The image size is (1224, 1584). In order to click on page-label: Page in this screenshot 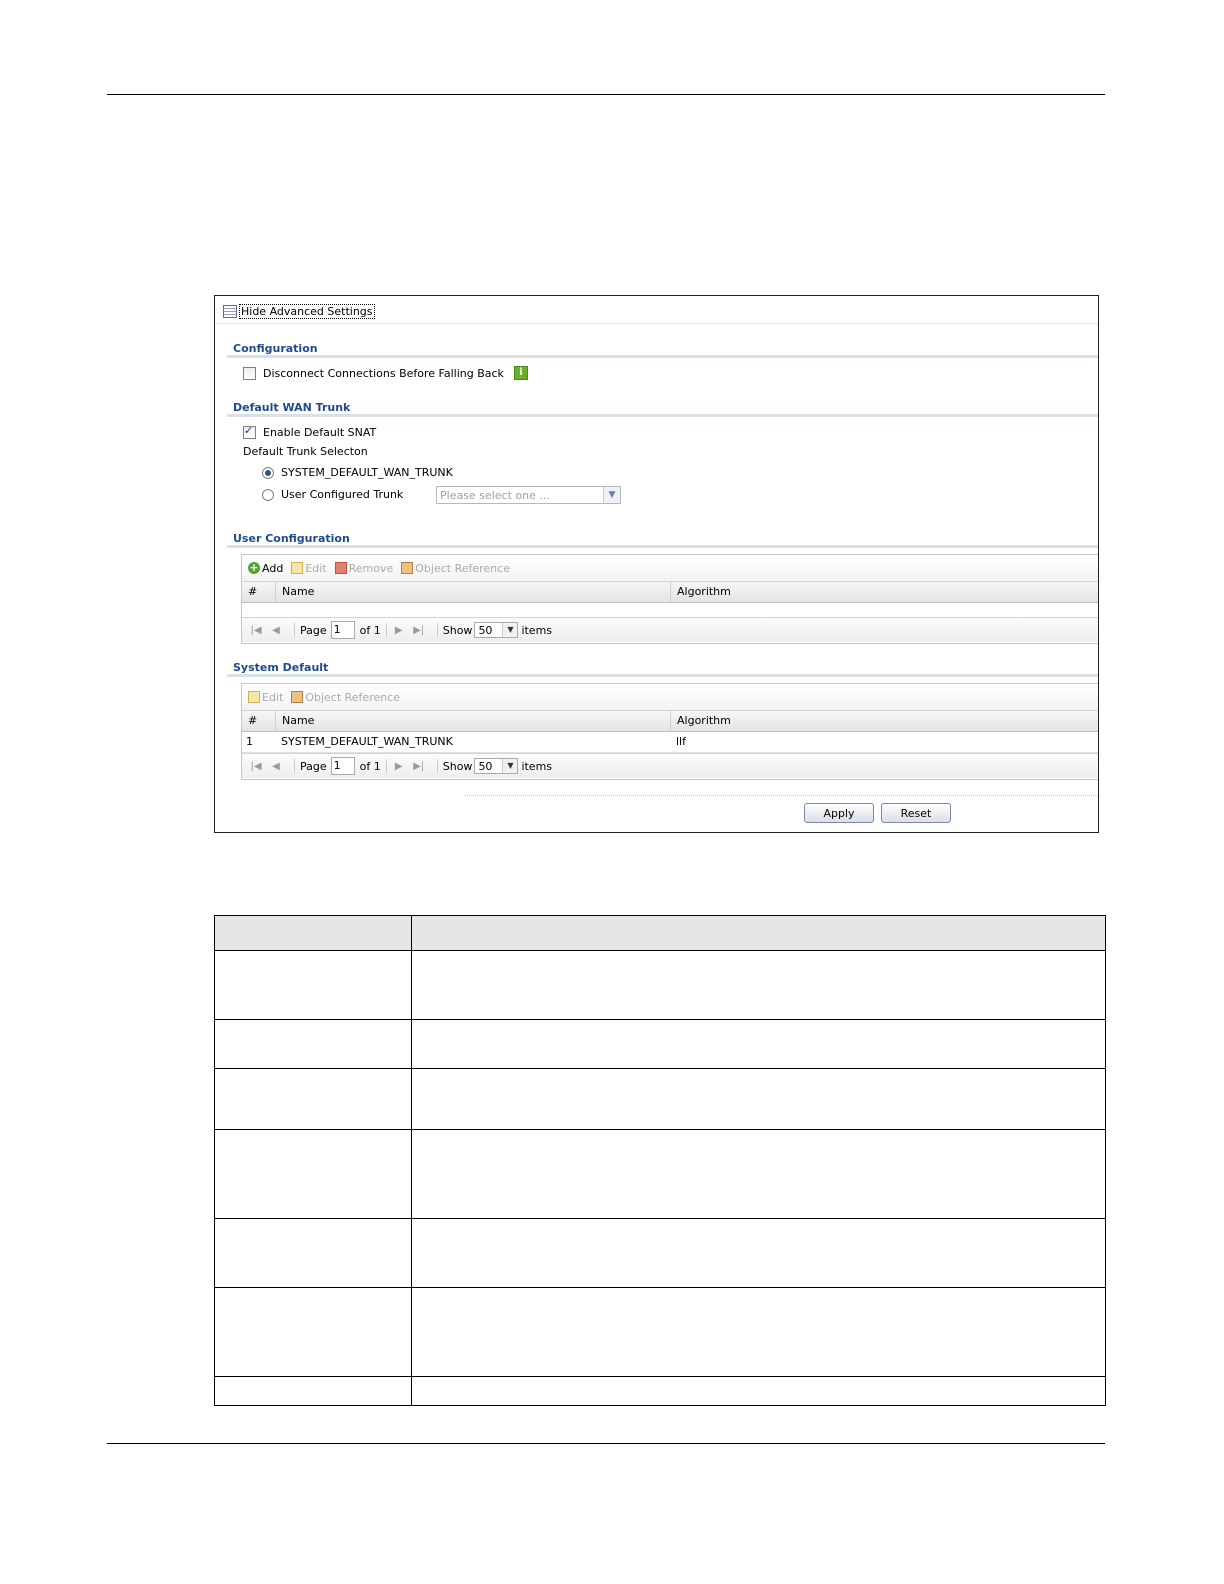, I will do `click(313, 630)`.